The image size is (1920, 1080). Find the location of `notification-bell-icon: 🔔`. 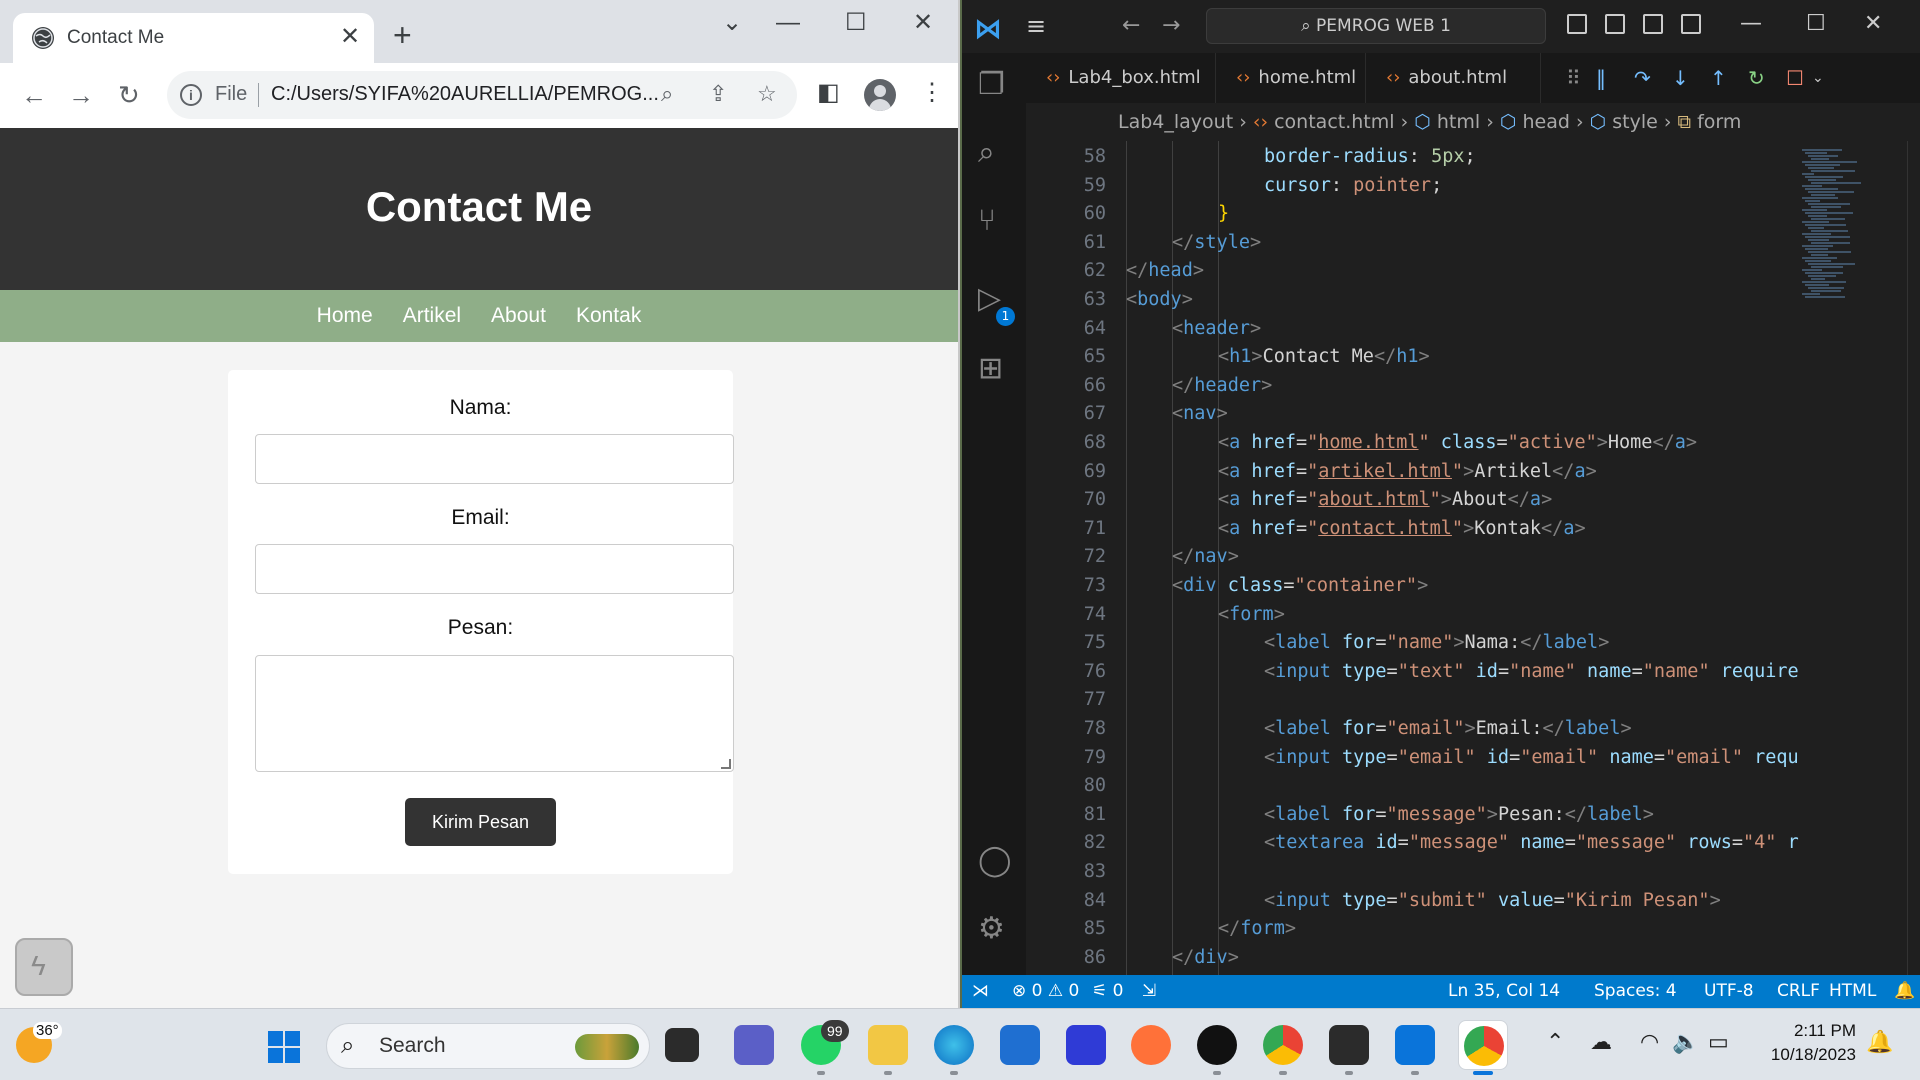

notification-bell-icon: 🔔 is located at coordinates (1879, 1042).